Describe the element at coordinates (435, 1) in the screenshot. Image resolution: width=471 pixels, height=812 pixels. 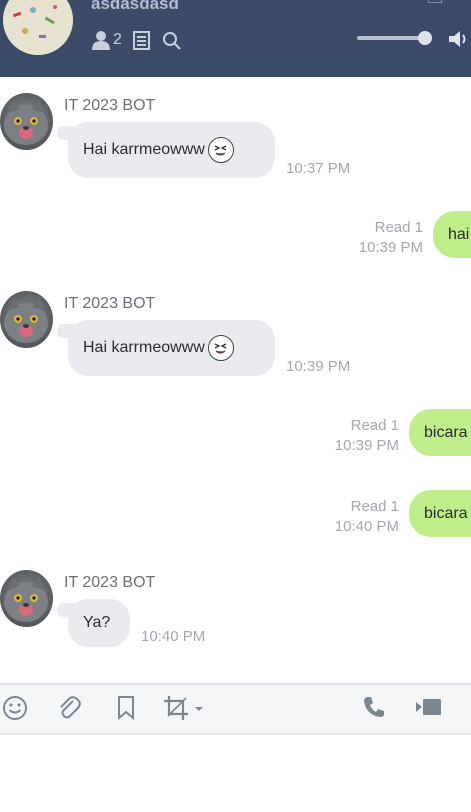
I see `minimize-icon` at that location.